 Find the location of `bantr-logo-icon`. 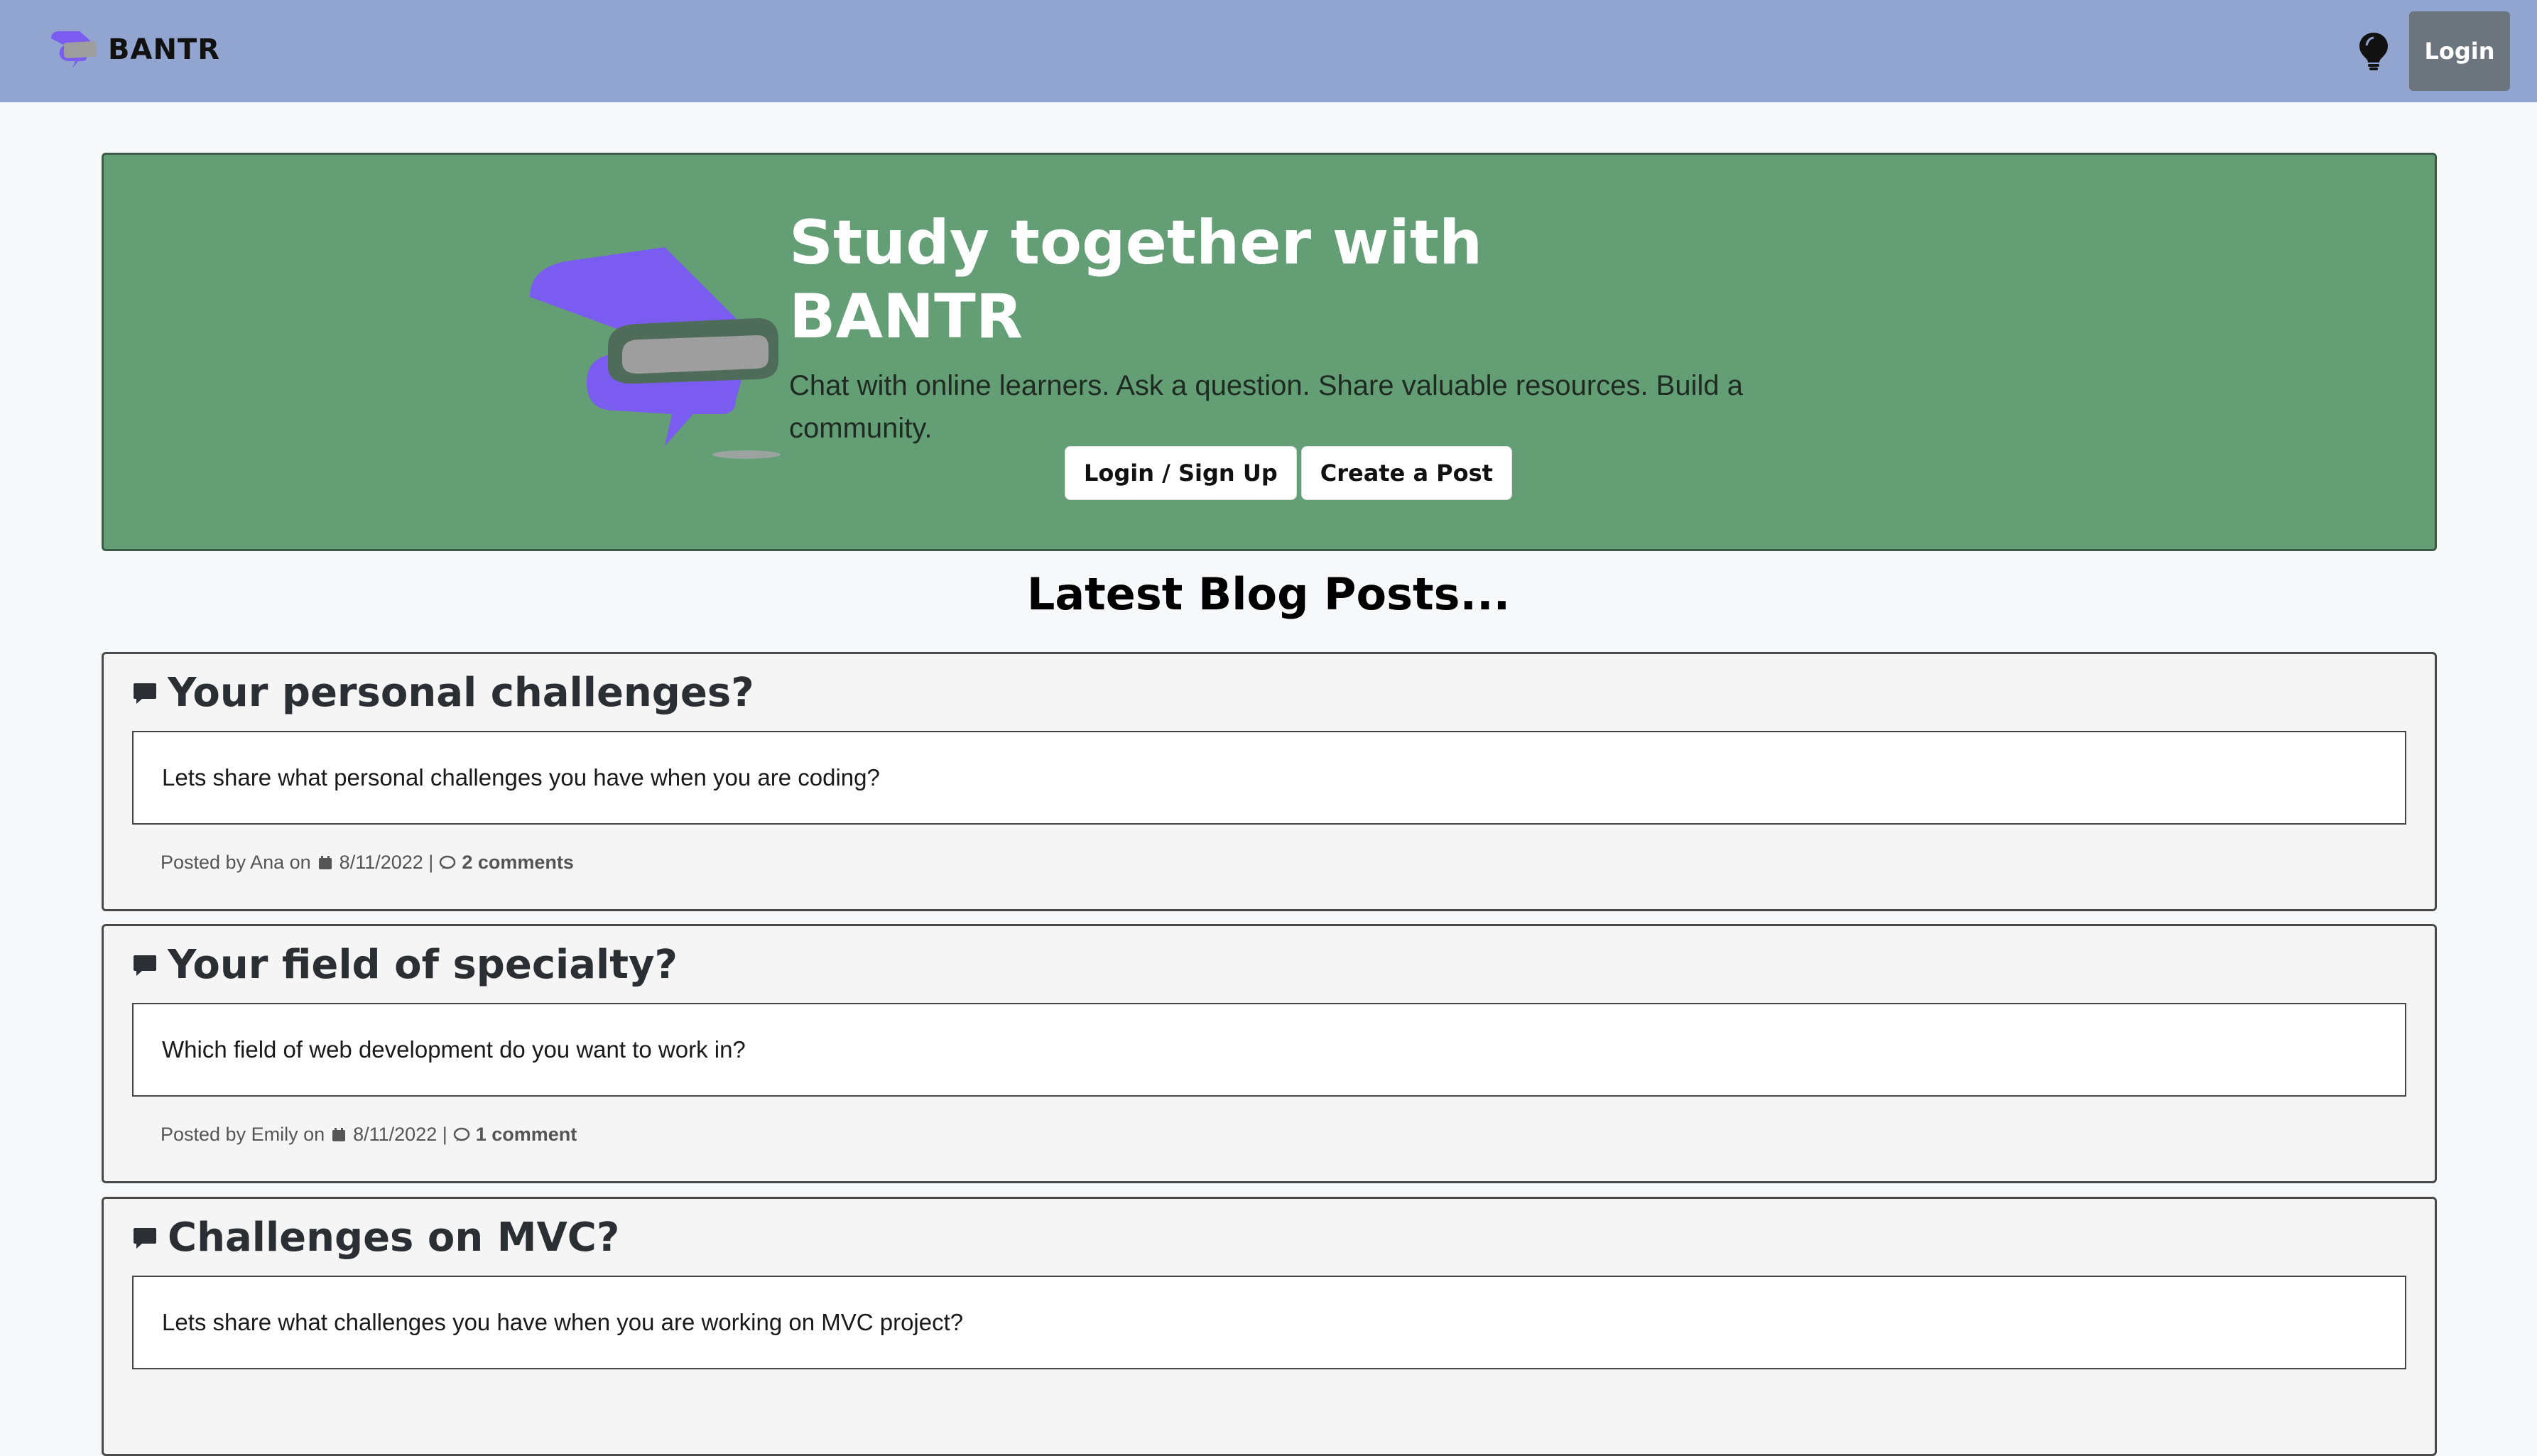

bantr-logo-icon is located at coordinates (74, 49).